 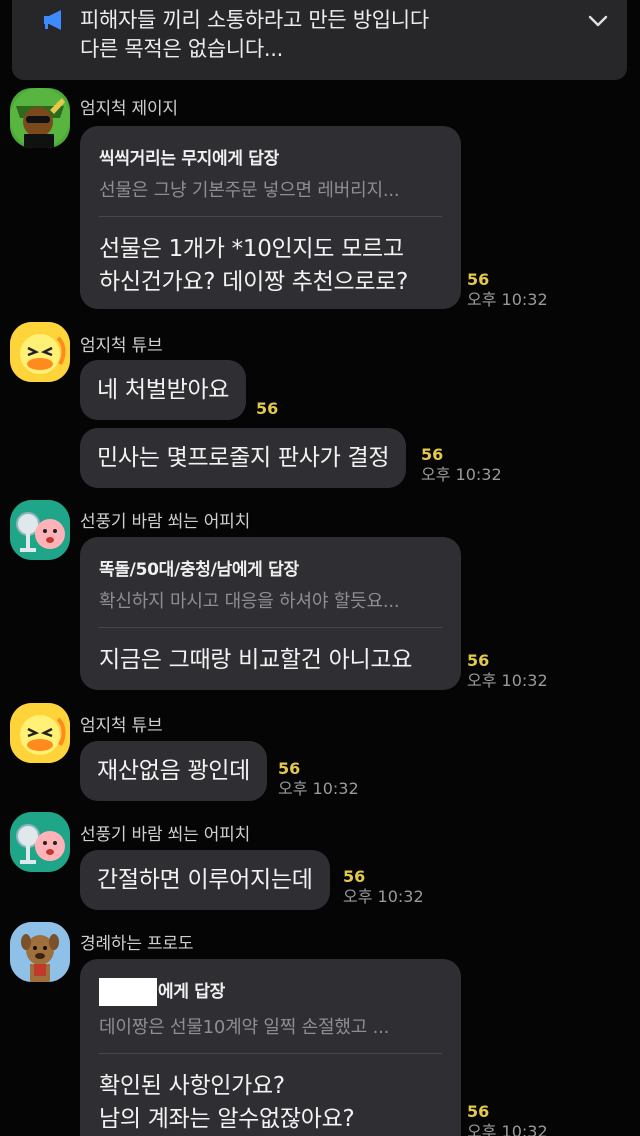 I want to click on sender-name: 엄지척 제이지, so click(x=129, y=109).